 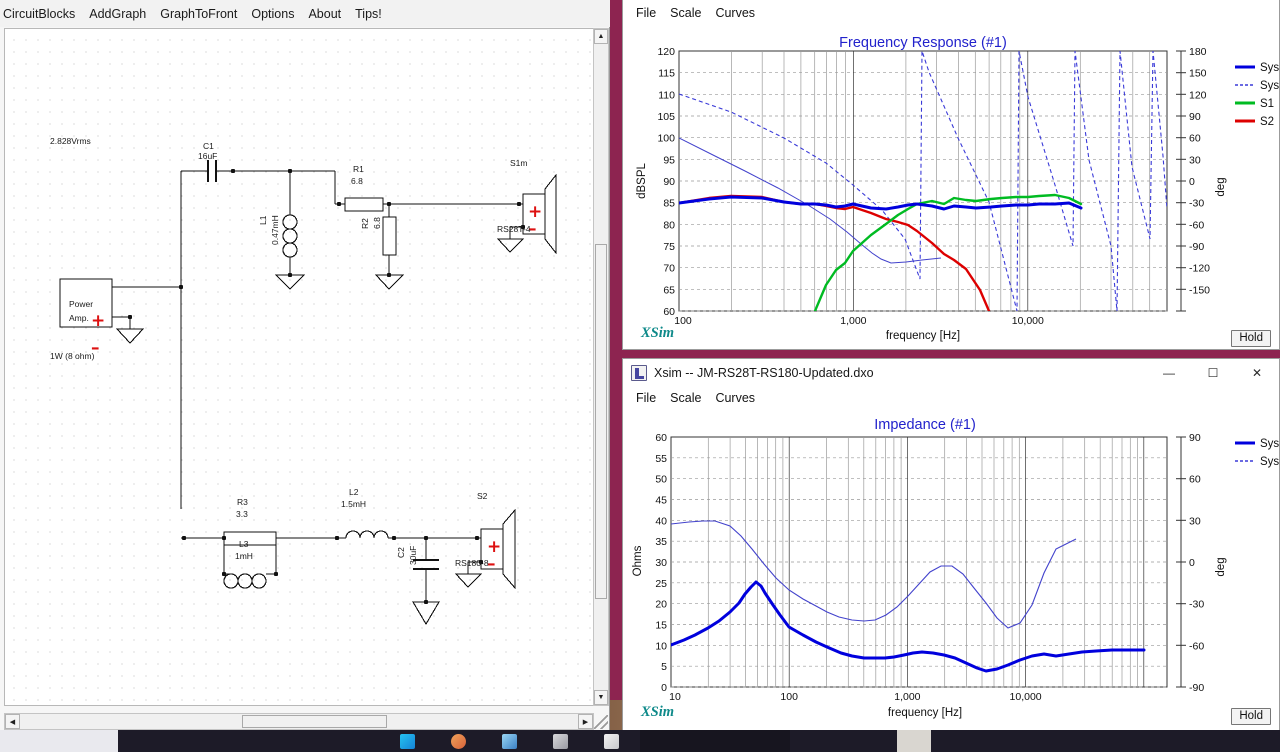 What do you see at coordinates (1198, 52) in the screenshot?
I see `fr-y2tick-180: 180` at bounding box center [1198, 52].